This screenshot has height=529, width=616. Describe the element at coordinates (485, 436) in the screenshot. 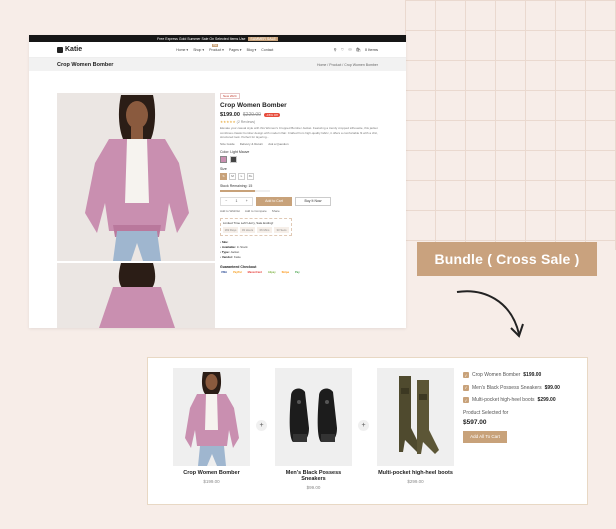

I see `add-all-to-cart-button: Add All To Cart` at that location.